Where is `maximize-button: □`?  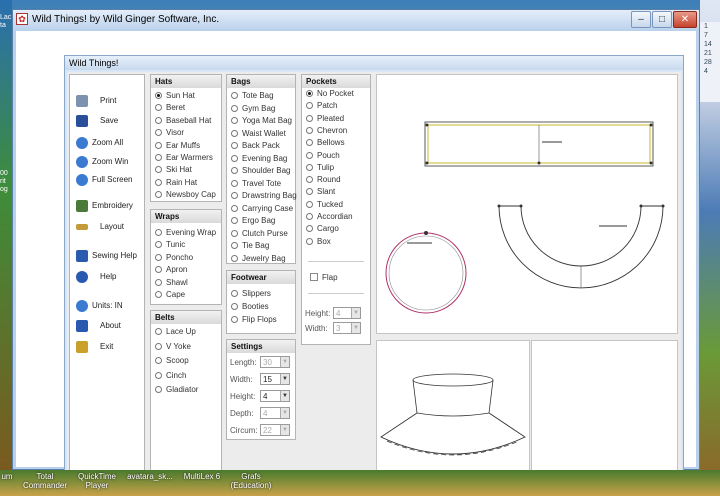
maximize-button: □ is located at coordinates (662, 19).